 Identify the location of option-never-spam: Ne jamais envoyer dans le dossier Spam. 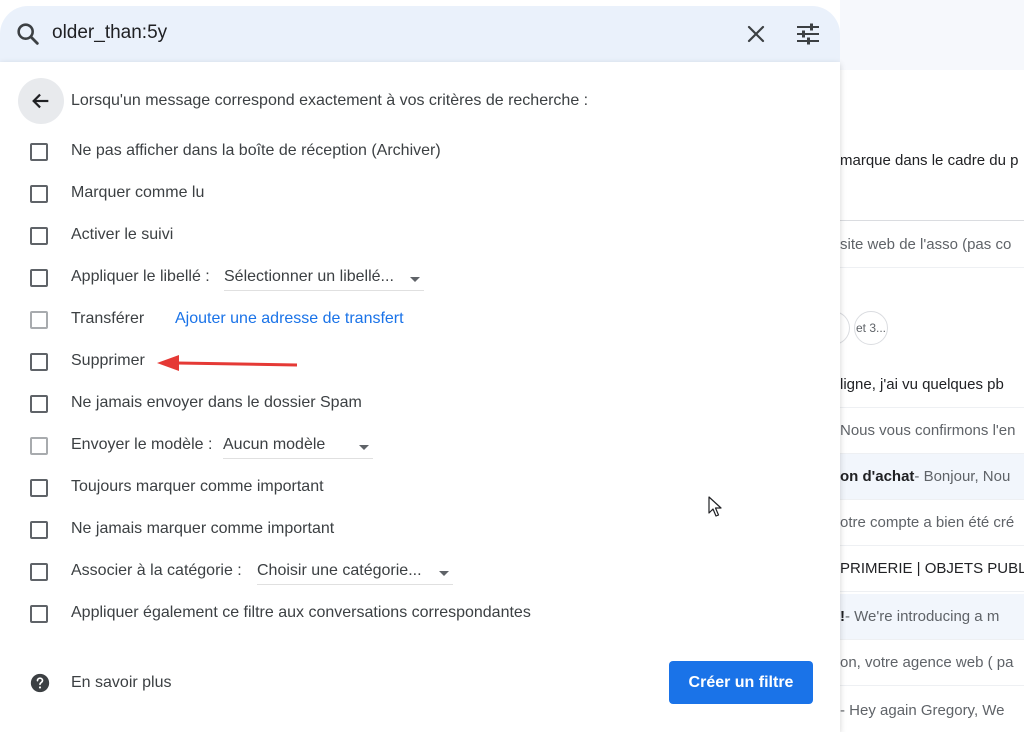
(196, 404).